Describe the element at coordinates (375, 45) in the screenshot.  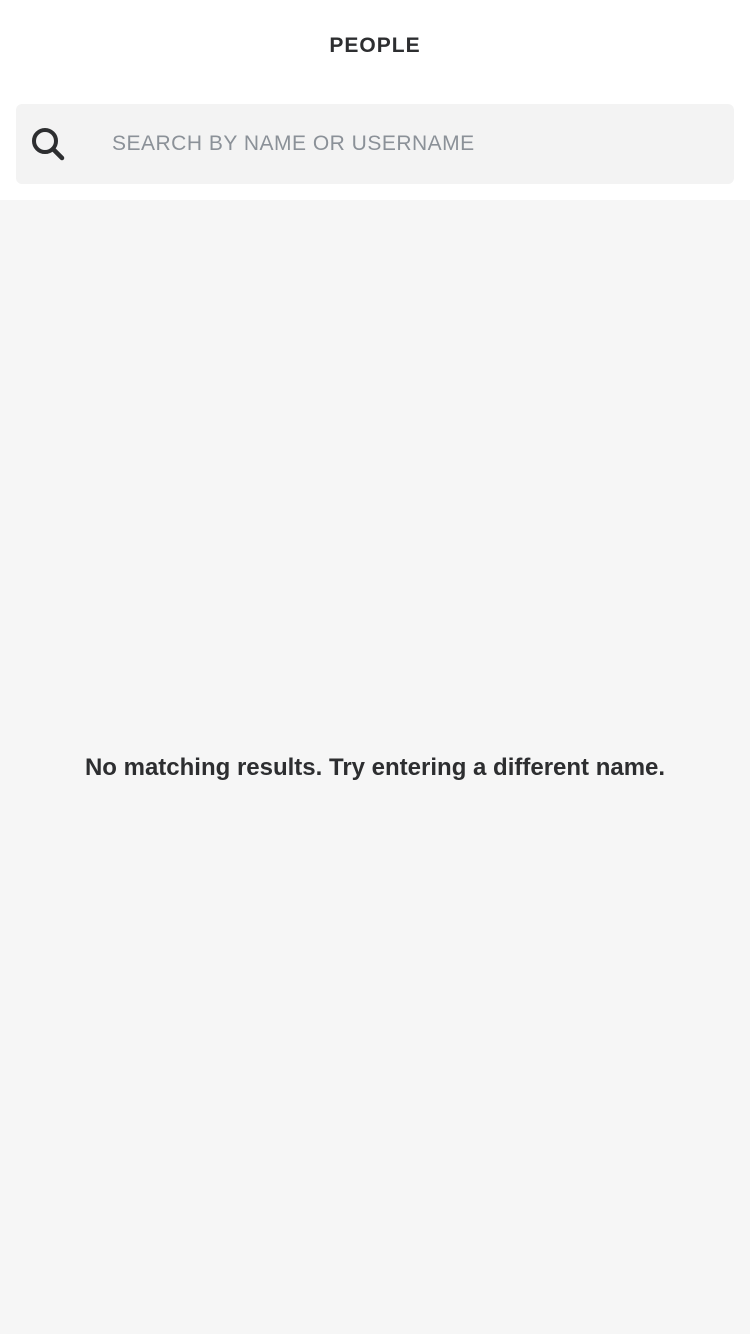
I see `page-title: PEOPLE` at that location.